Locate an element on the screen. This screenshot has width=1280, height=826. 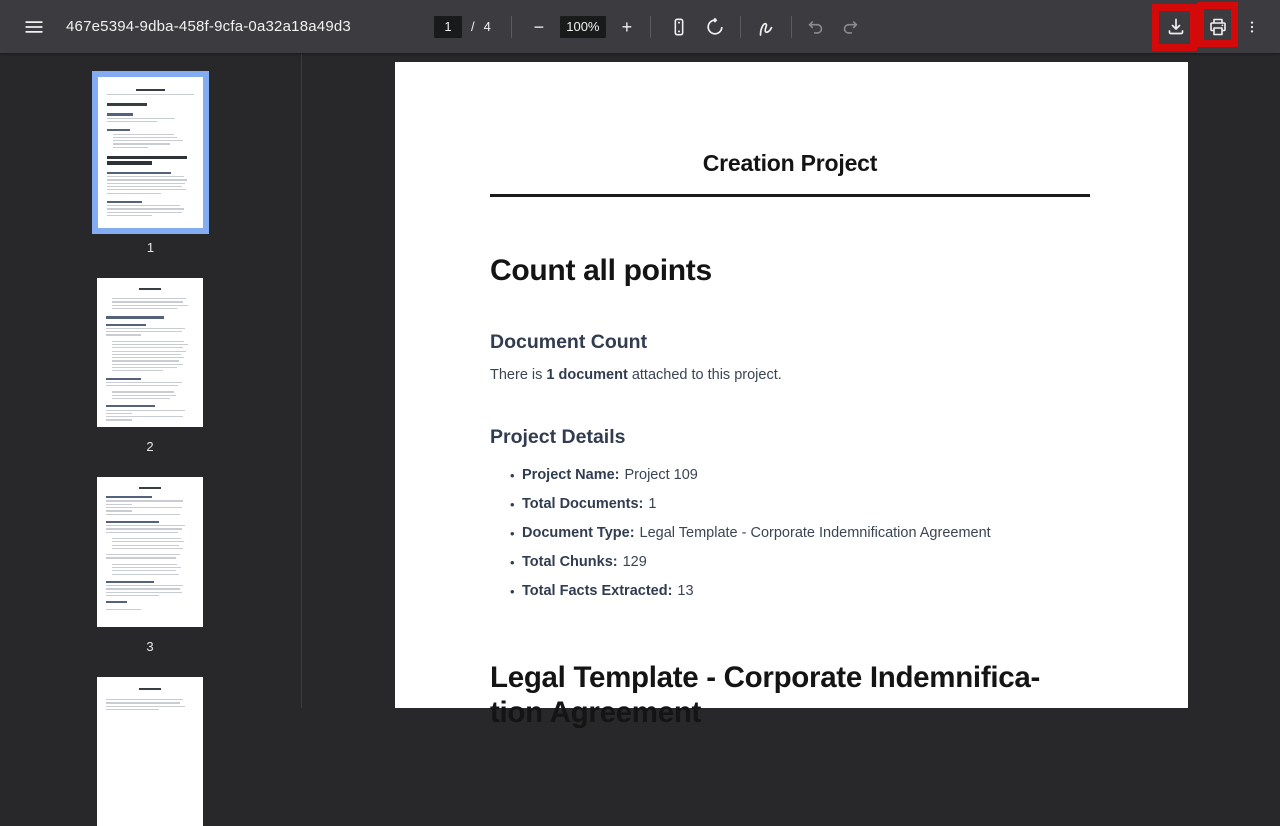
page-number-input is located at coordinates (448, 26).